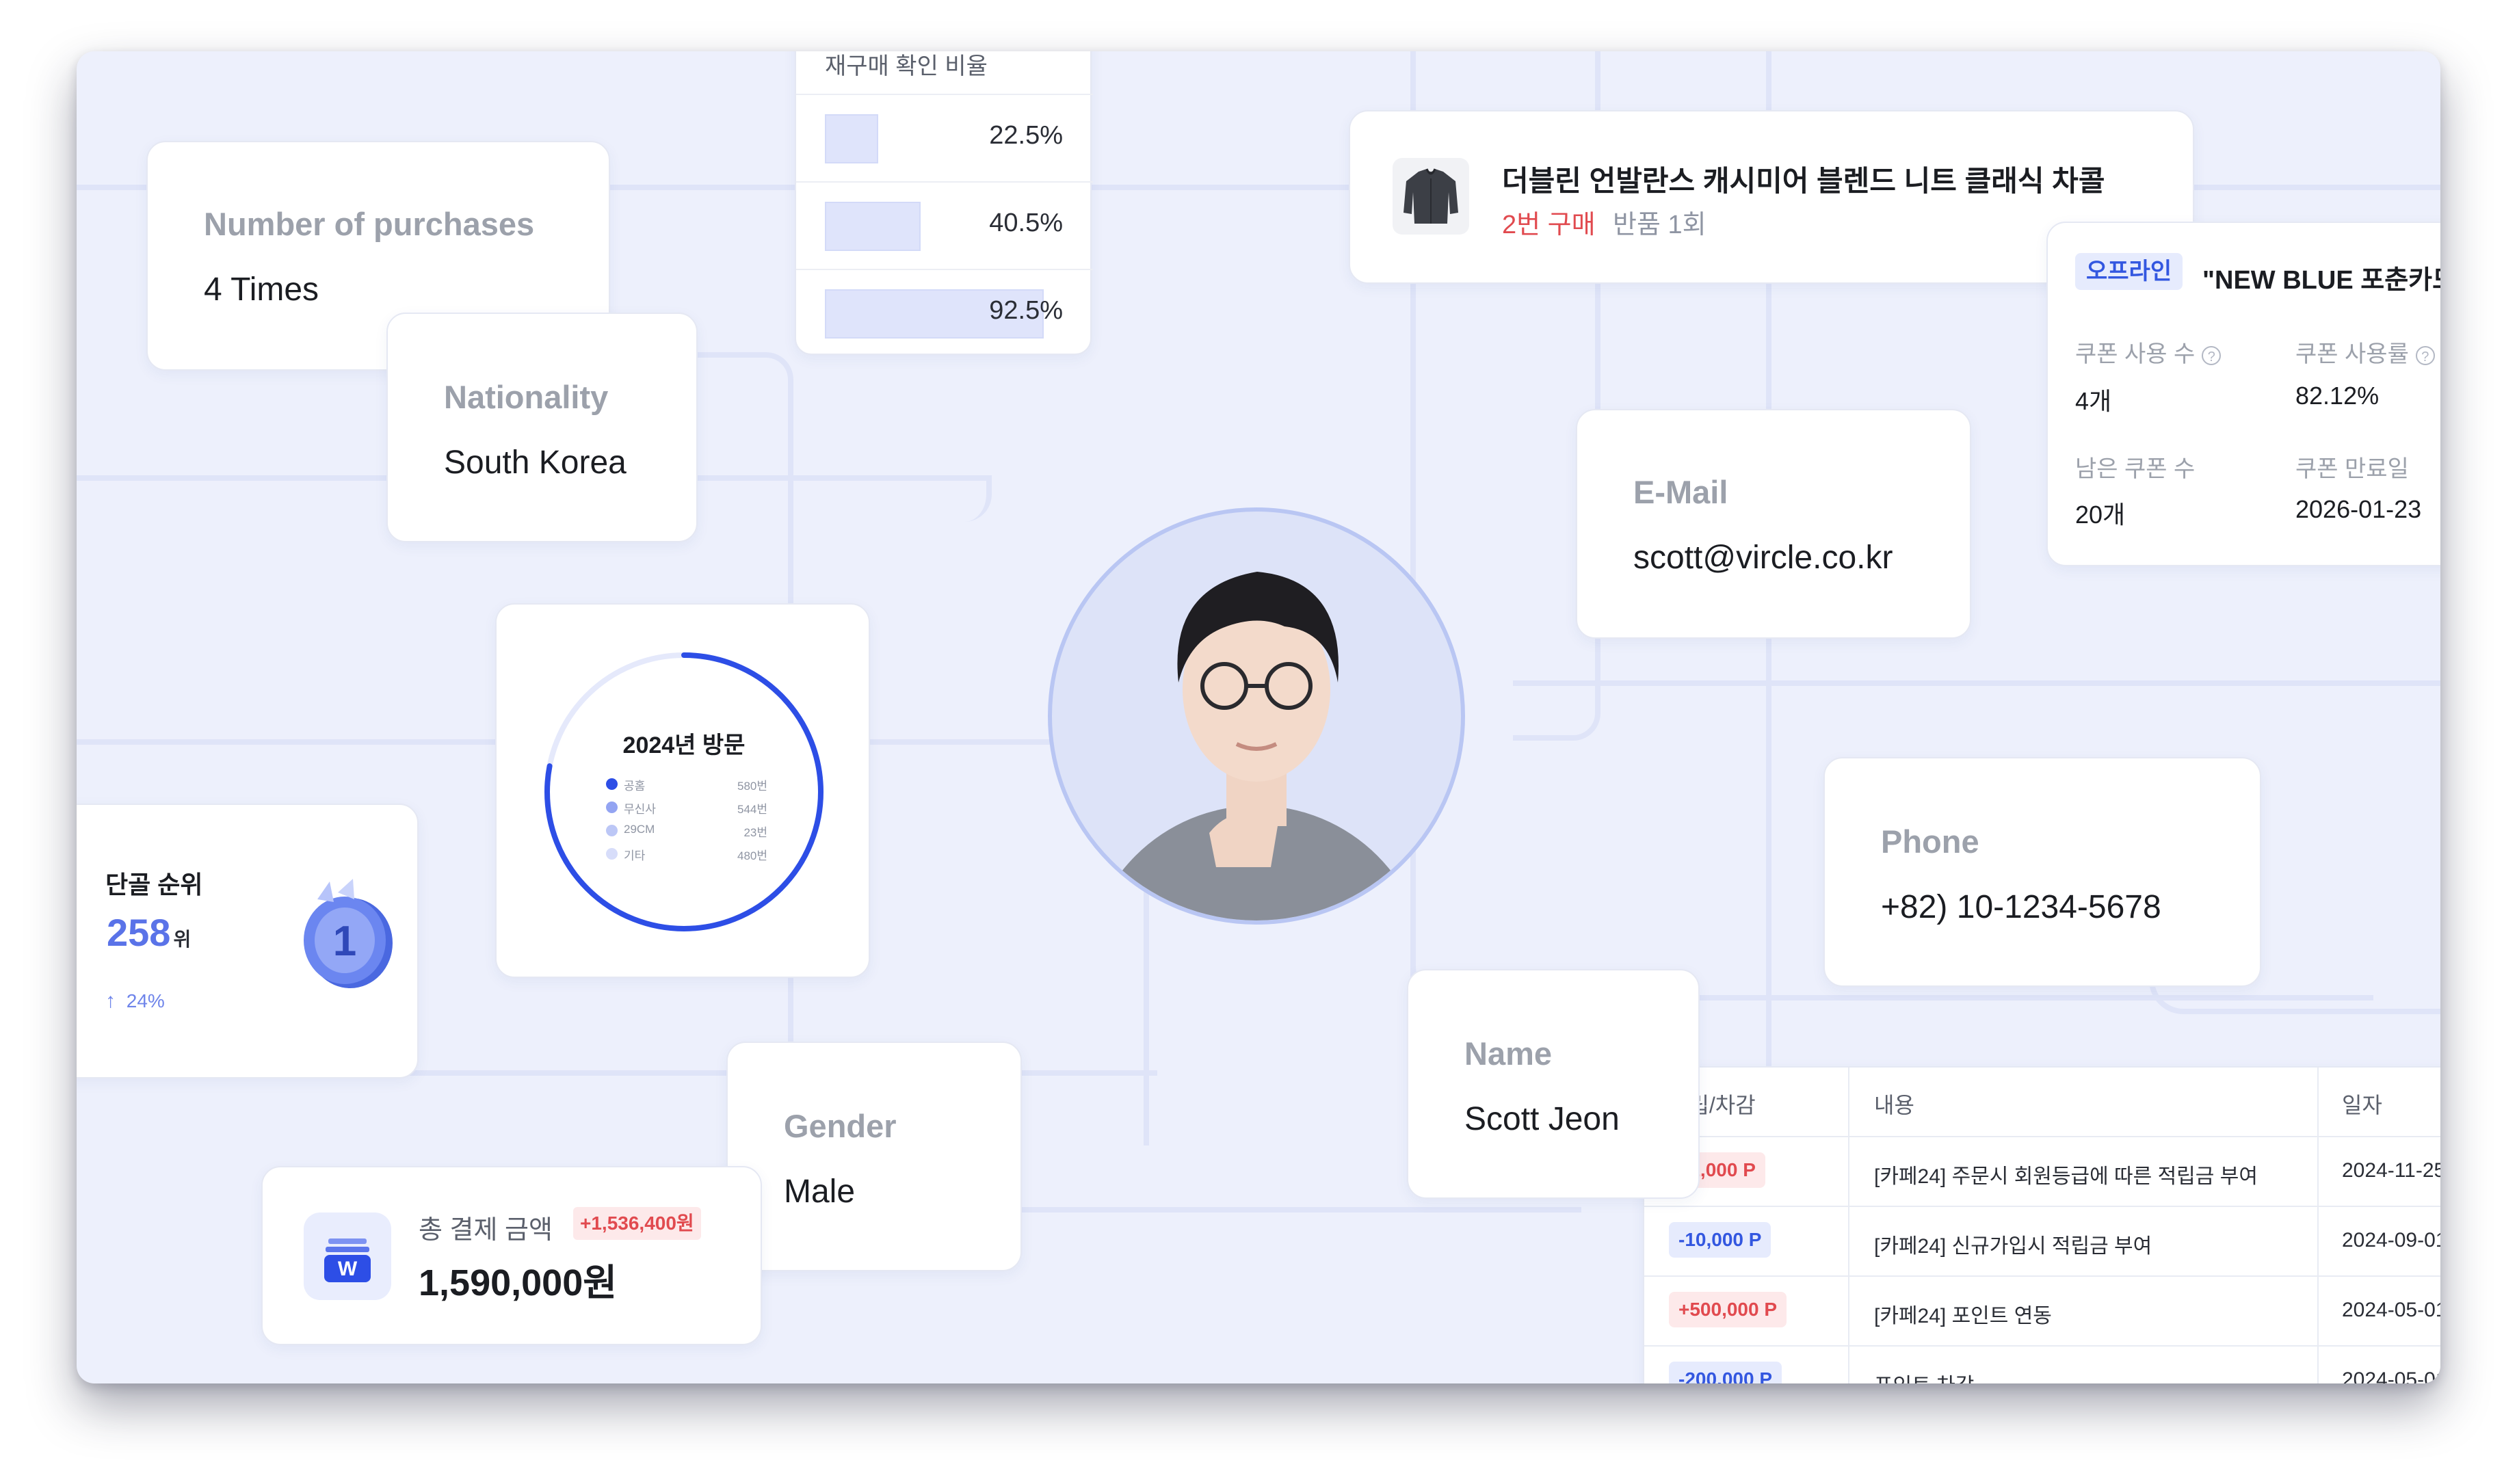 The image size is (2517, 1484). Describe the element at coordinates (944, 138) in the screenshot. I see `ratio-row: 22.5%` at that location.